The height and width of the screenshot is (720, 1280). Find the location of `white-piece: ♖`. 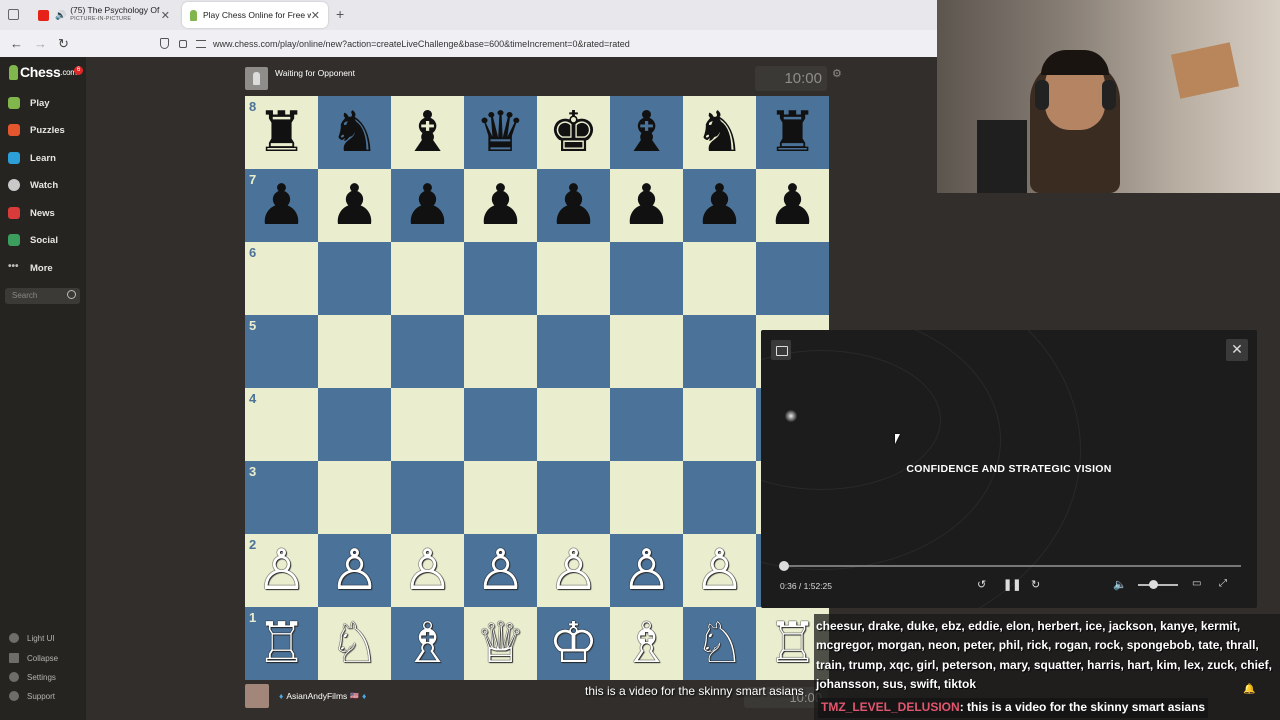

white-piece: ♖ is located at coordinates (792, 643).